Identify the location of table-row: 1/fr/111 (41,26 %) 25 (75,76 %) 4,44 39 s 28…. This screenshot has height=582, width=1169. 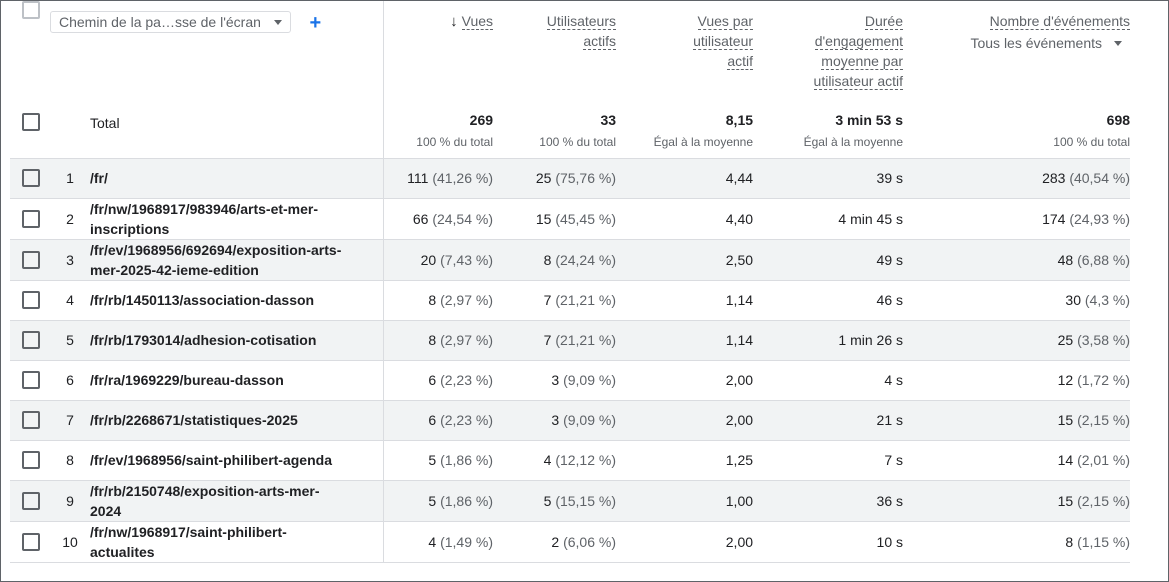
(586, 178).